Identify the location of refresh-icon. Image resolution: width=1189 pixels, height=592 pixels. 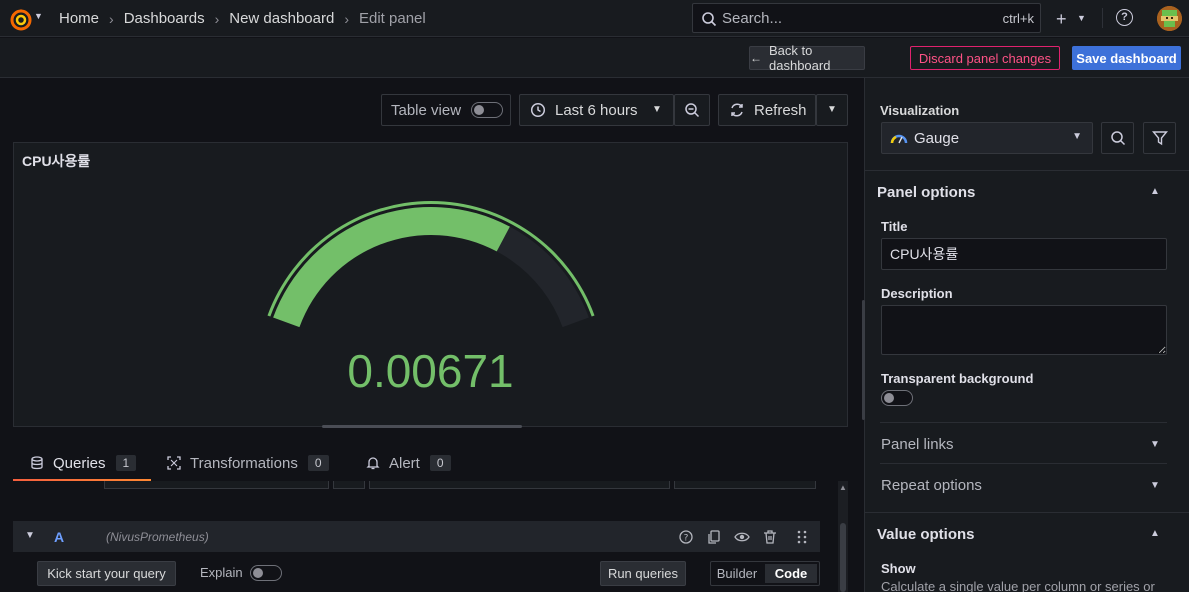
(737, 110).